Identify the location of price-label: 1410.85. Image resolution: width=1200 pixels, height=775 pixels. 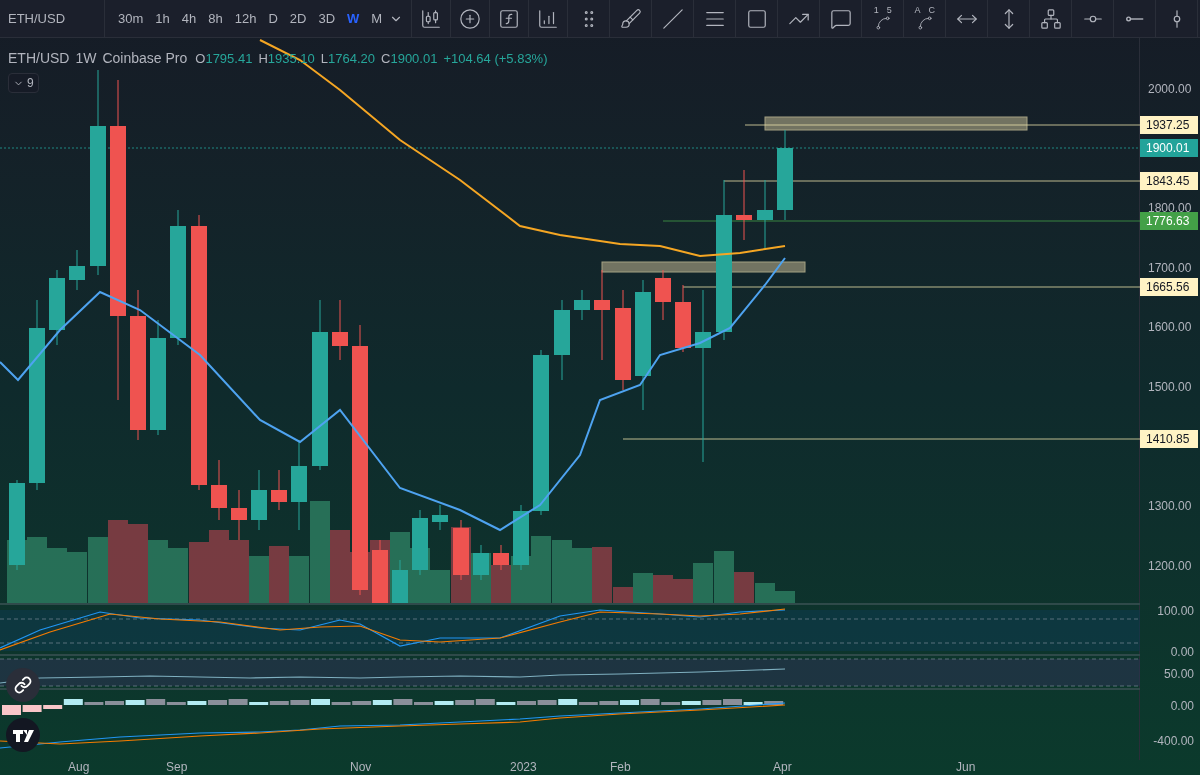
(1169, 439).